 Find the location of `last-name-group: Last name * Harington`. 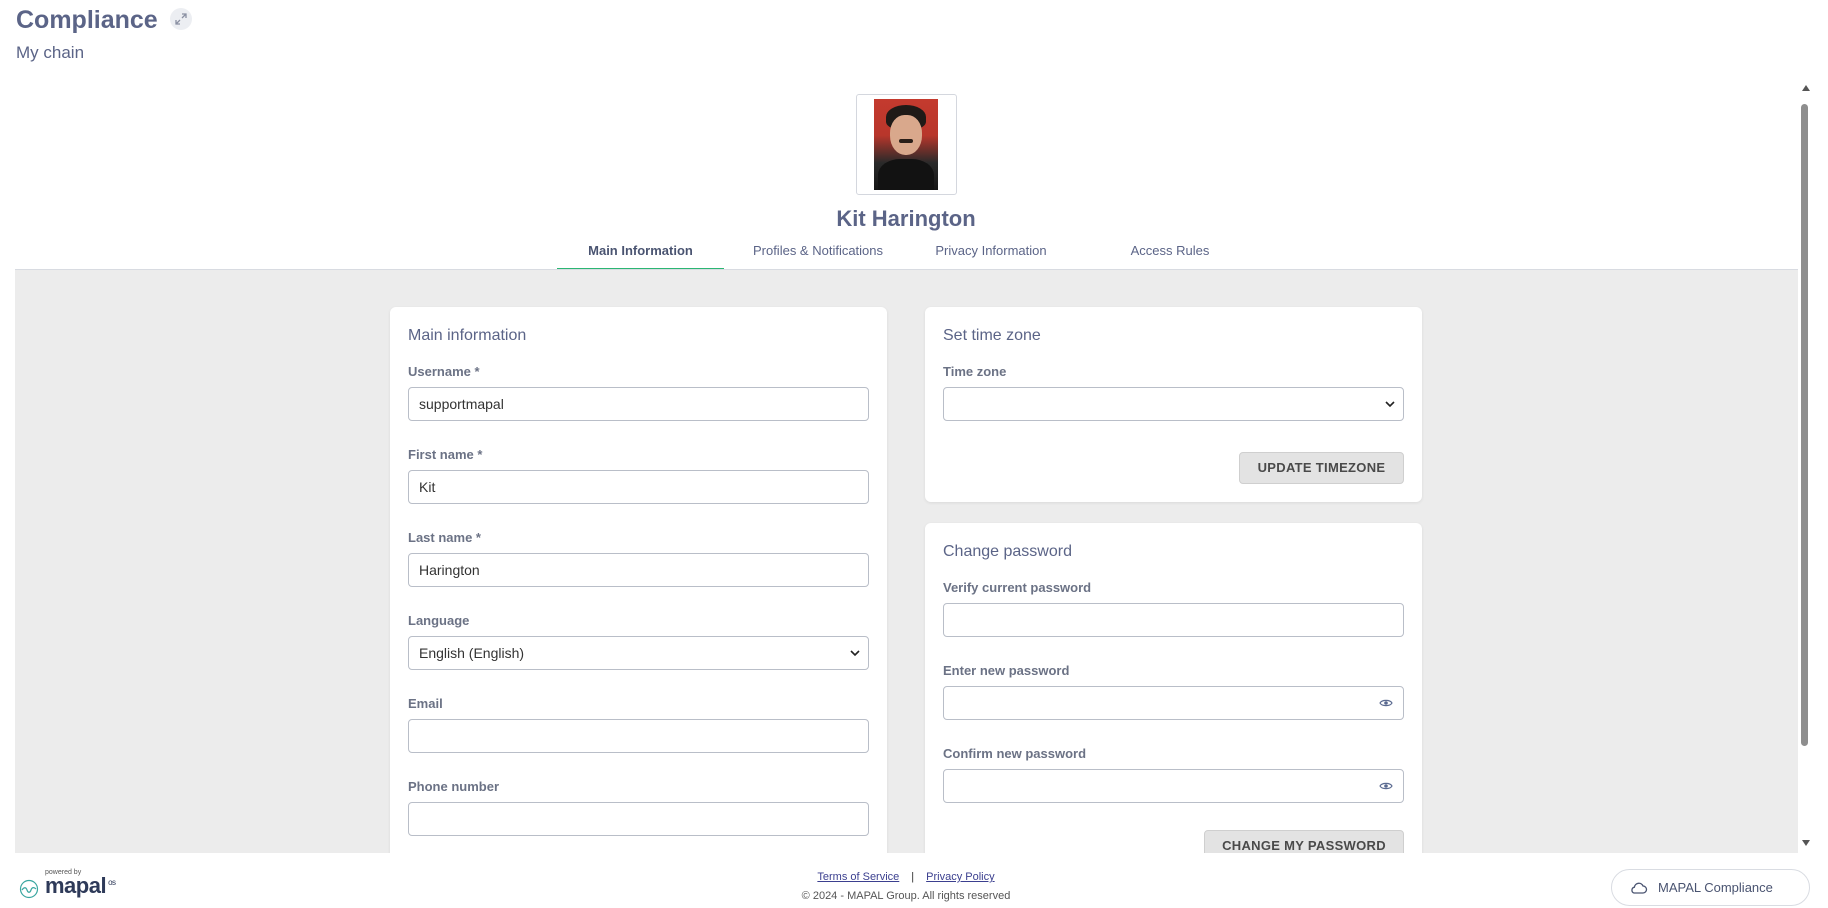

last-name-group: Last name * Harington is located at coordinates (638, 558).